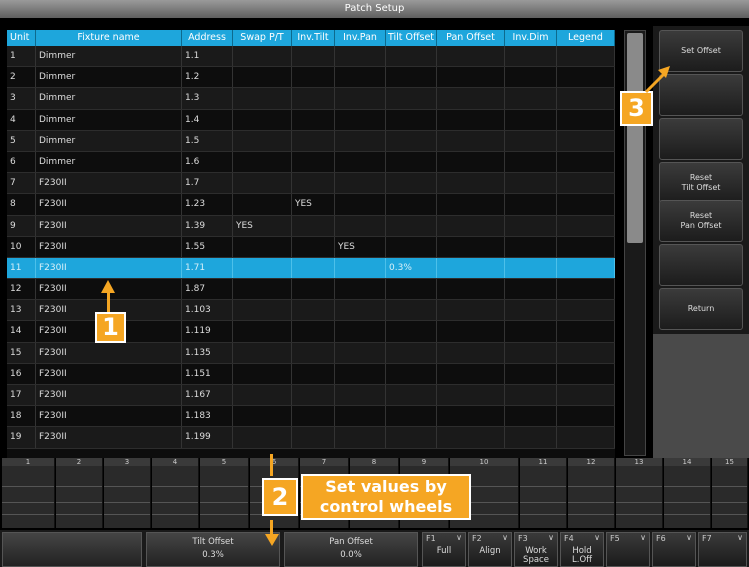  I want to click on column-header: Legend, so click(586, 38).